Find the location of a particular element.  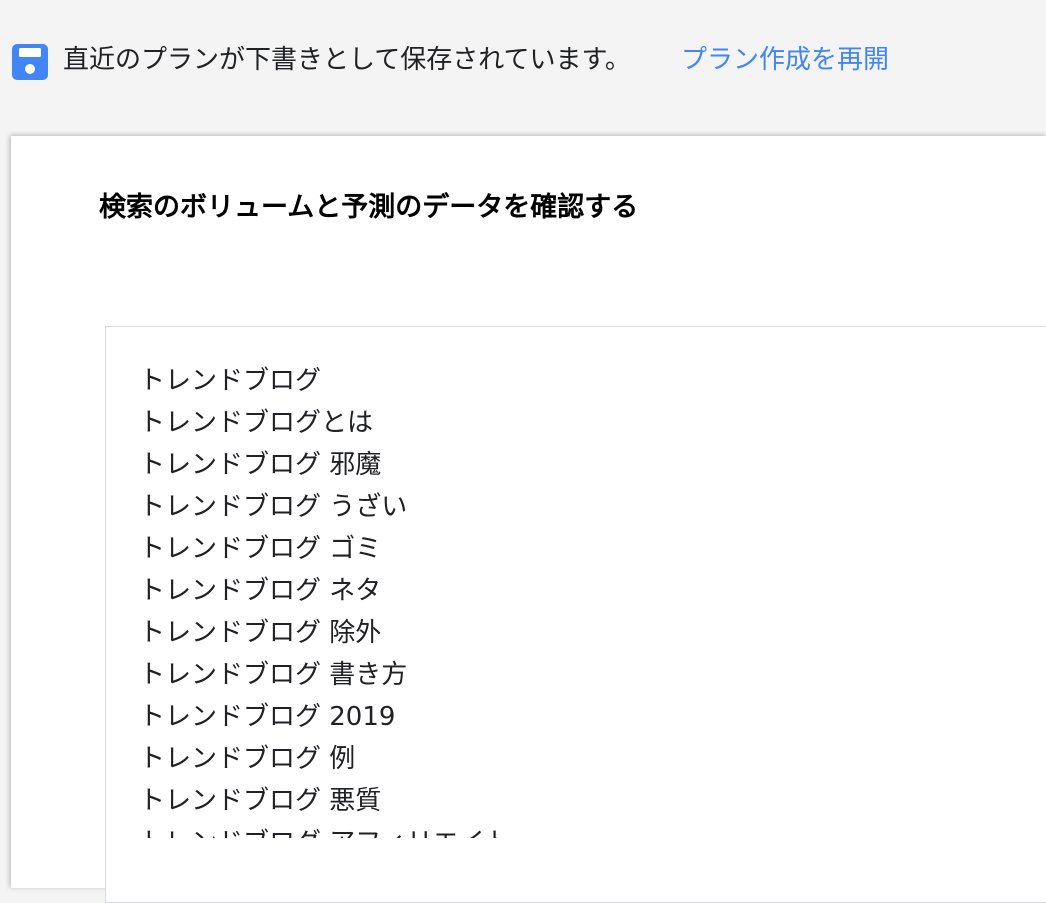

keyword-line: トレンドブログ 悪質 is located at coordinates (260, 801).